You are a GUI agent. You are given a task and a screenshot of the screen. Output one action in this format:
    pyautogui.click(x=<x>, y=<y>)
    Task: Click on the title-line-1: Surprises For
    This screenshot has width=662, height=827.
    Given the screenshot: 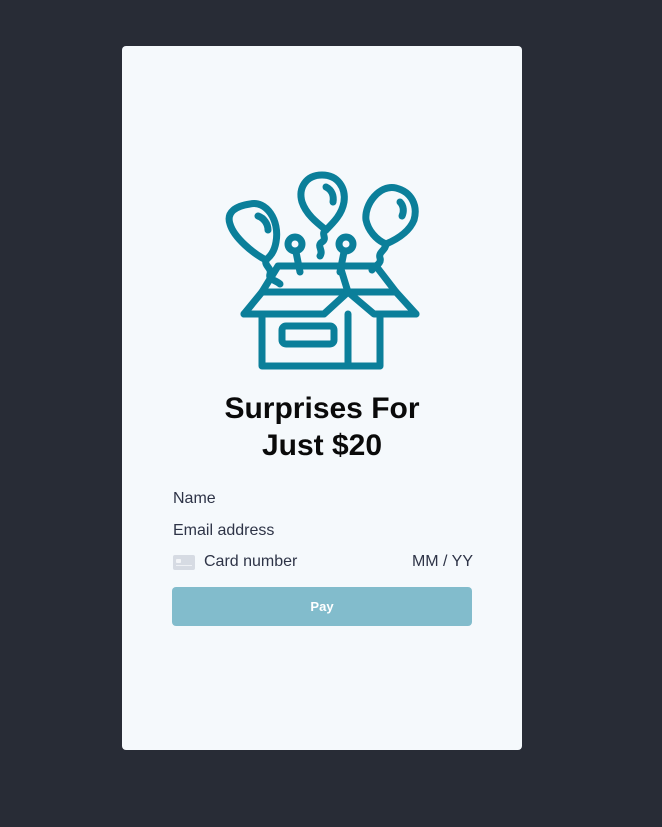 What is the action you would take?
    pyautogui.click(x=322, y=408)
    